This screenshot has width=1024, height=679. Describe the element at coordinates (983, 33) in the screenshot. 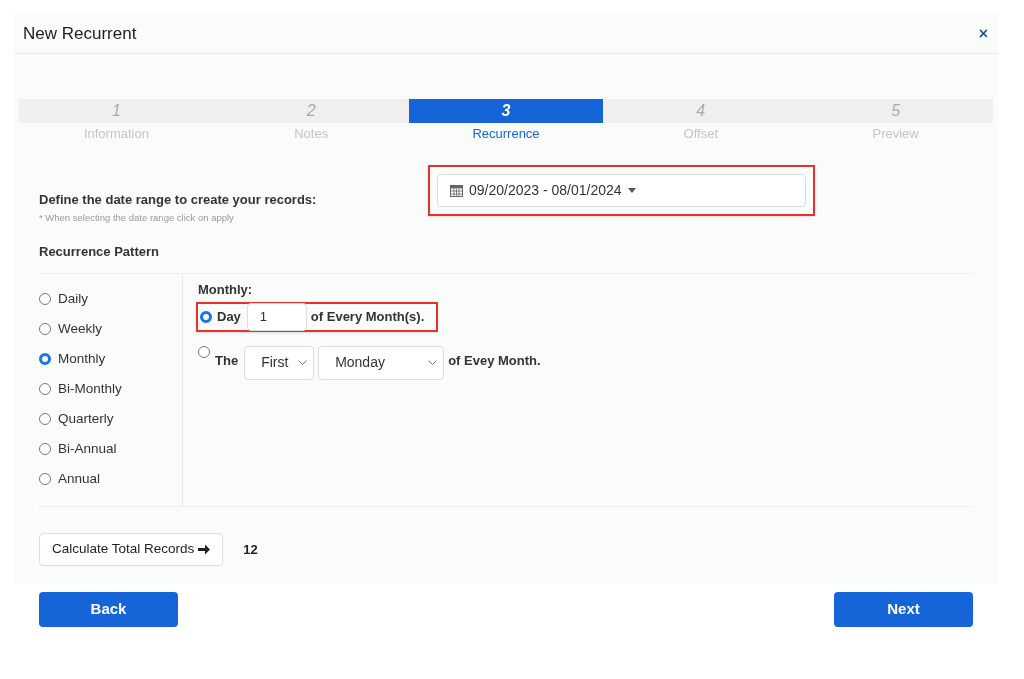

I see `close-button: ×` at that location.